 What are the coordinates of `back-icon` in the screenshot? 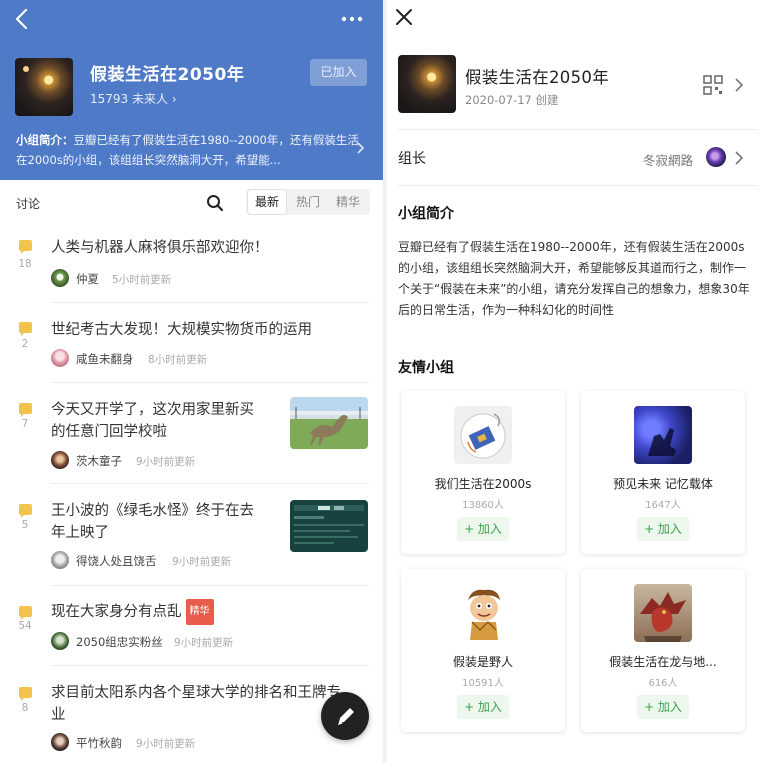 It's located at (22, 19).